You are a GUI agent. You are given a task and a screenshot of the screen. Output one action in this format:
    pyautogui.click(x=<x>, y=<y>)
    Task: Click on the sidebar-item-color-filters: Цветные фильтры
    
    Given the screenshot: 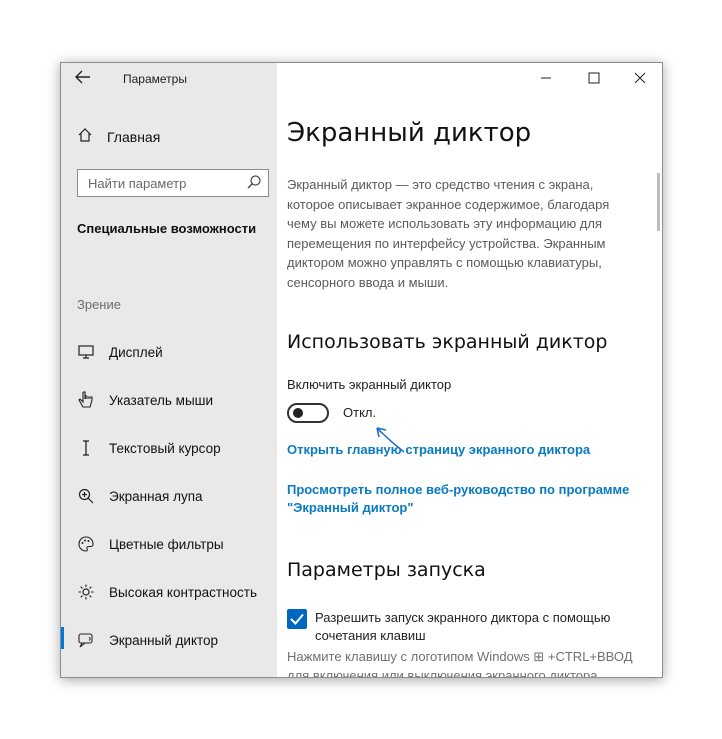 What is the action you would take?
    pyautogui.click(x=150, y=544)
    